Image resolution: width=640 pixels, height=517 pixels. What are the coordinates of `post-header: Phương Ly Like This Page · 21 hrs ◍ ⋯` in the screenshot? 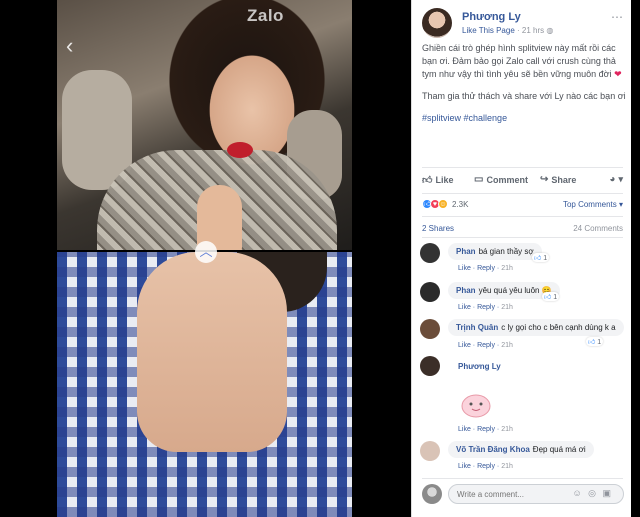 It's located at (522, 23).